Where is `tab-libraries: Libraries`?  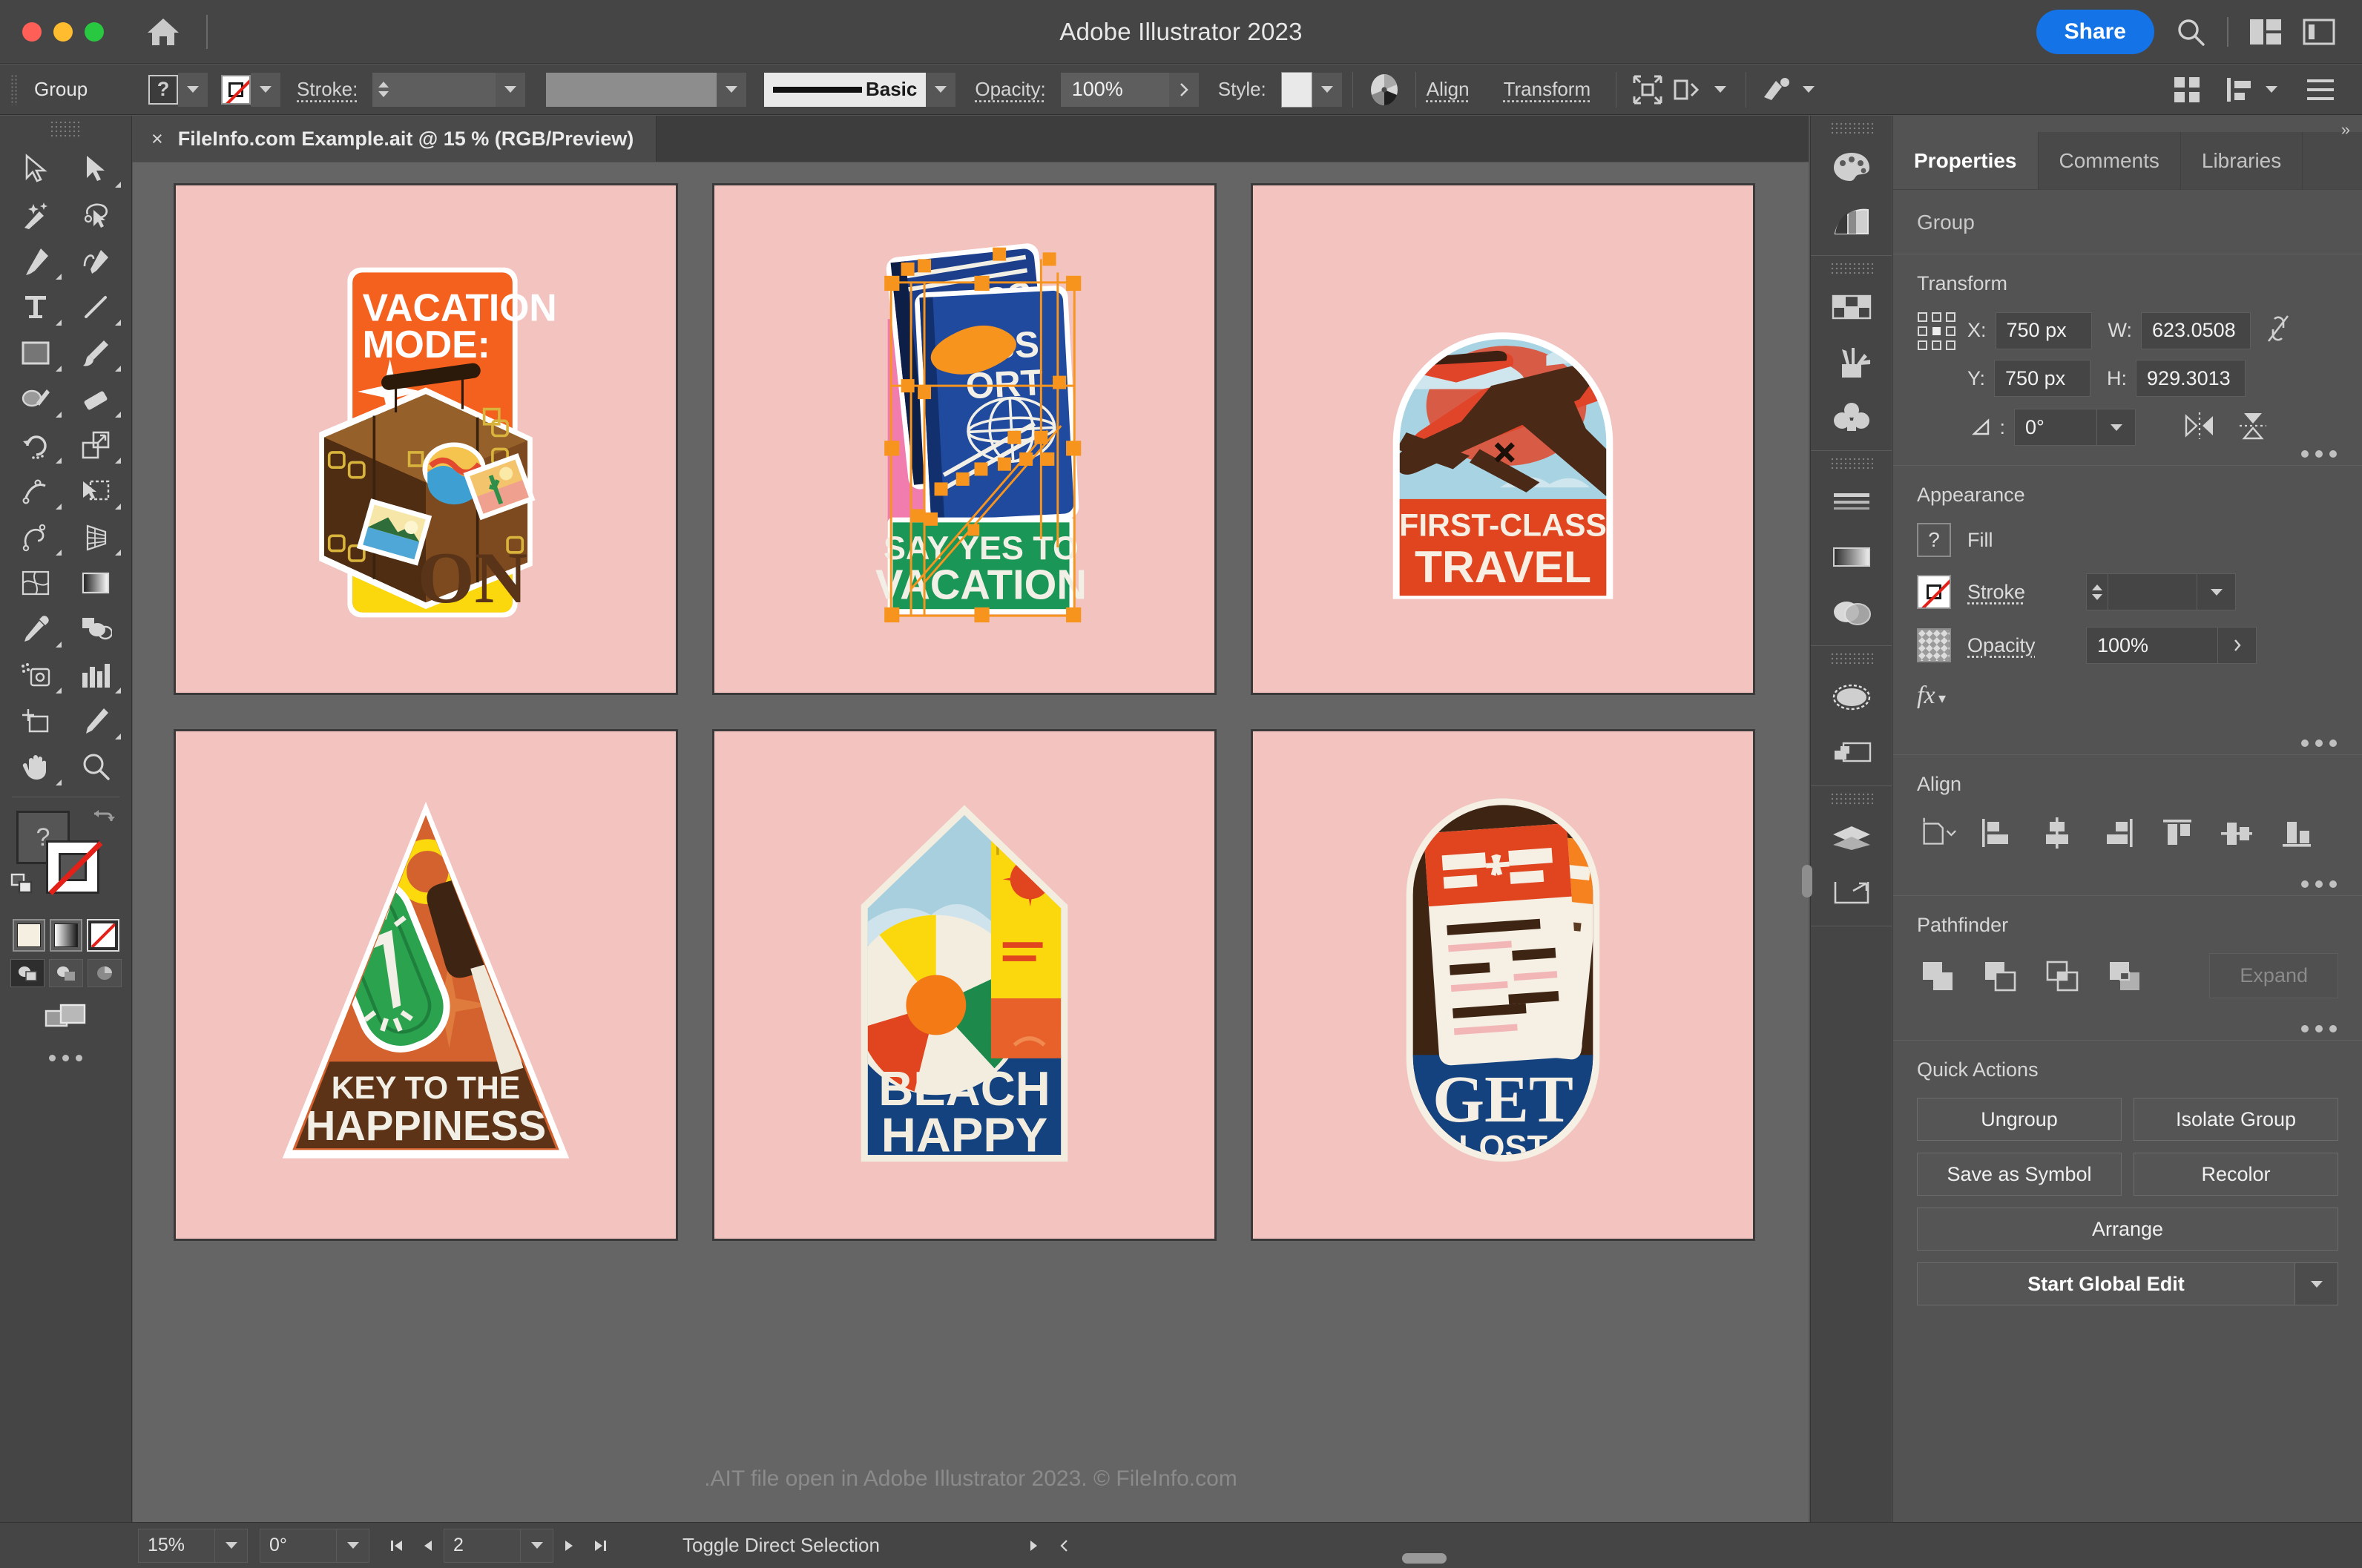
tab-libraries: Libraries is located at coordinates (2241, 160).